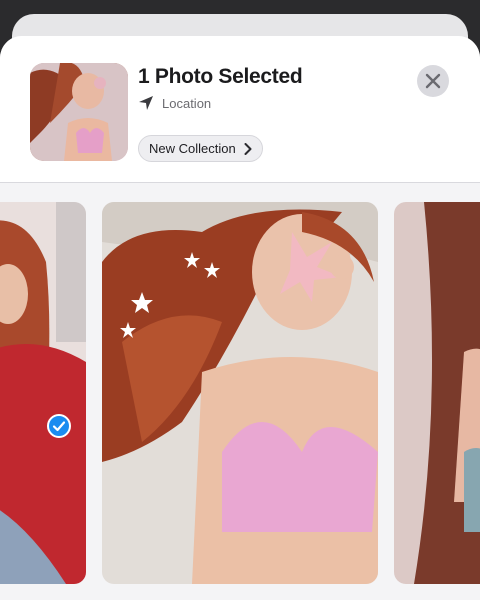 The height and width of the screenshot is (600, 480). I want to click on close-button, so click(433, 81).